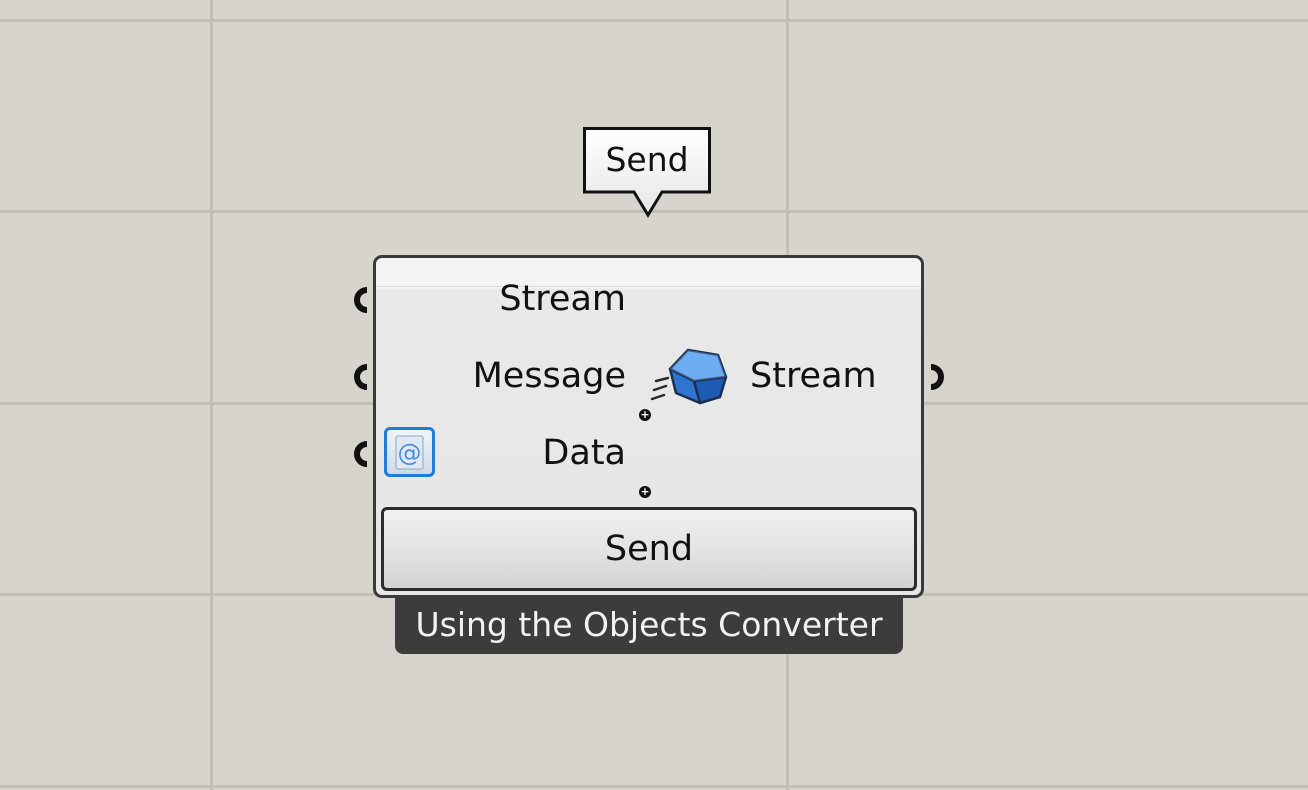  I want to click on send-button: Send, so click(649, 549).